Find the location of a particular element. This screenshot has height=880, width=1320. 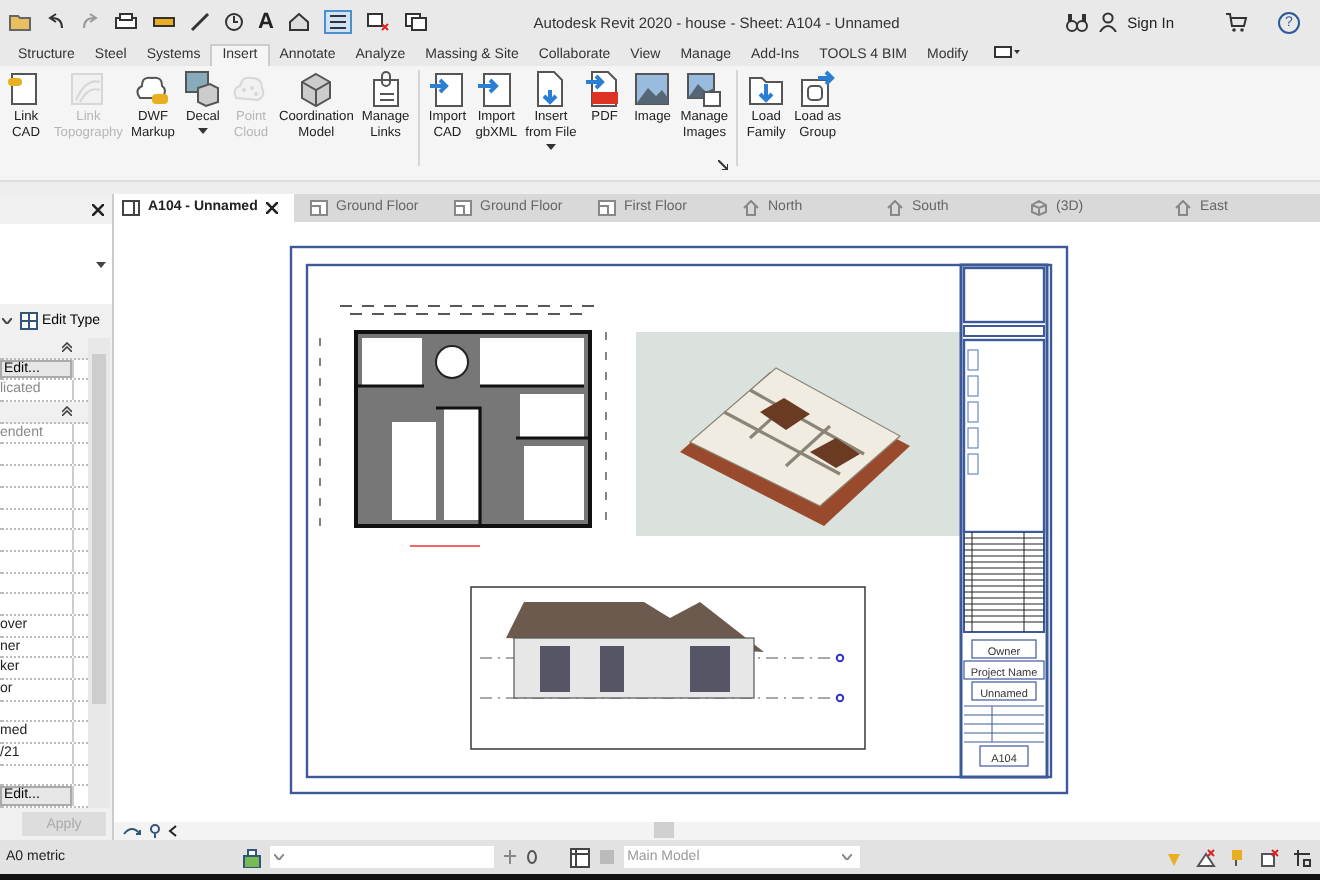

bulb-icon is located at coordinates (155, 830).